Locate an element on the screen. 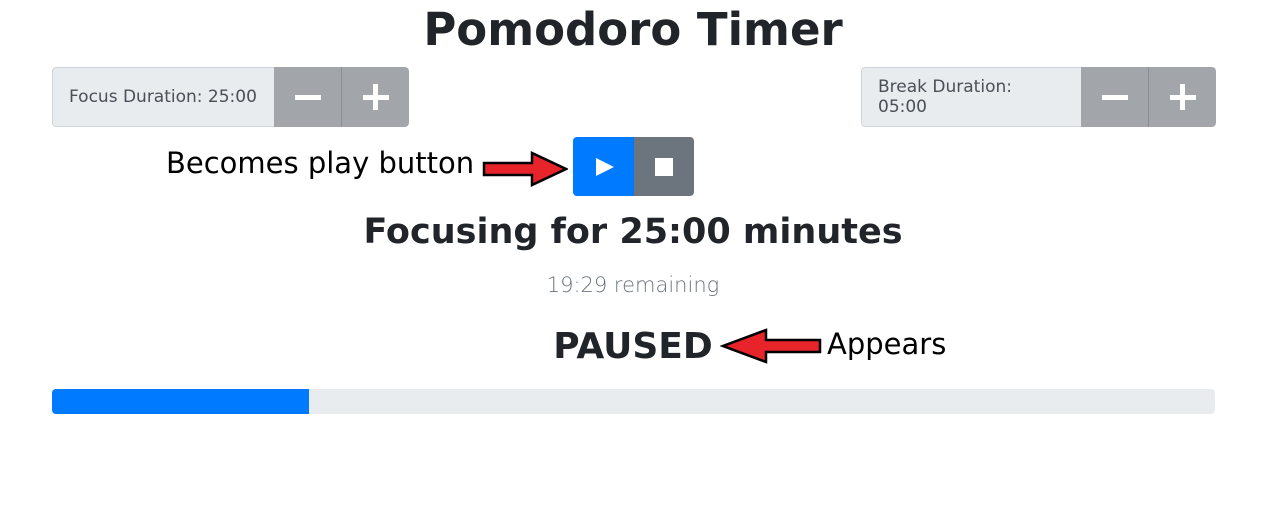 This screenshot has height=517, width=1266. break-decrement-button is located at coordinates (1114, 97).